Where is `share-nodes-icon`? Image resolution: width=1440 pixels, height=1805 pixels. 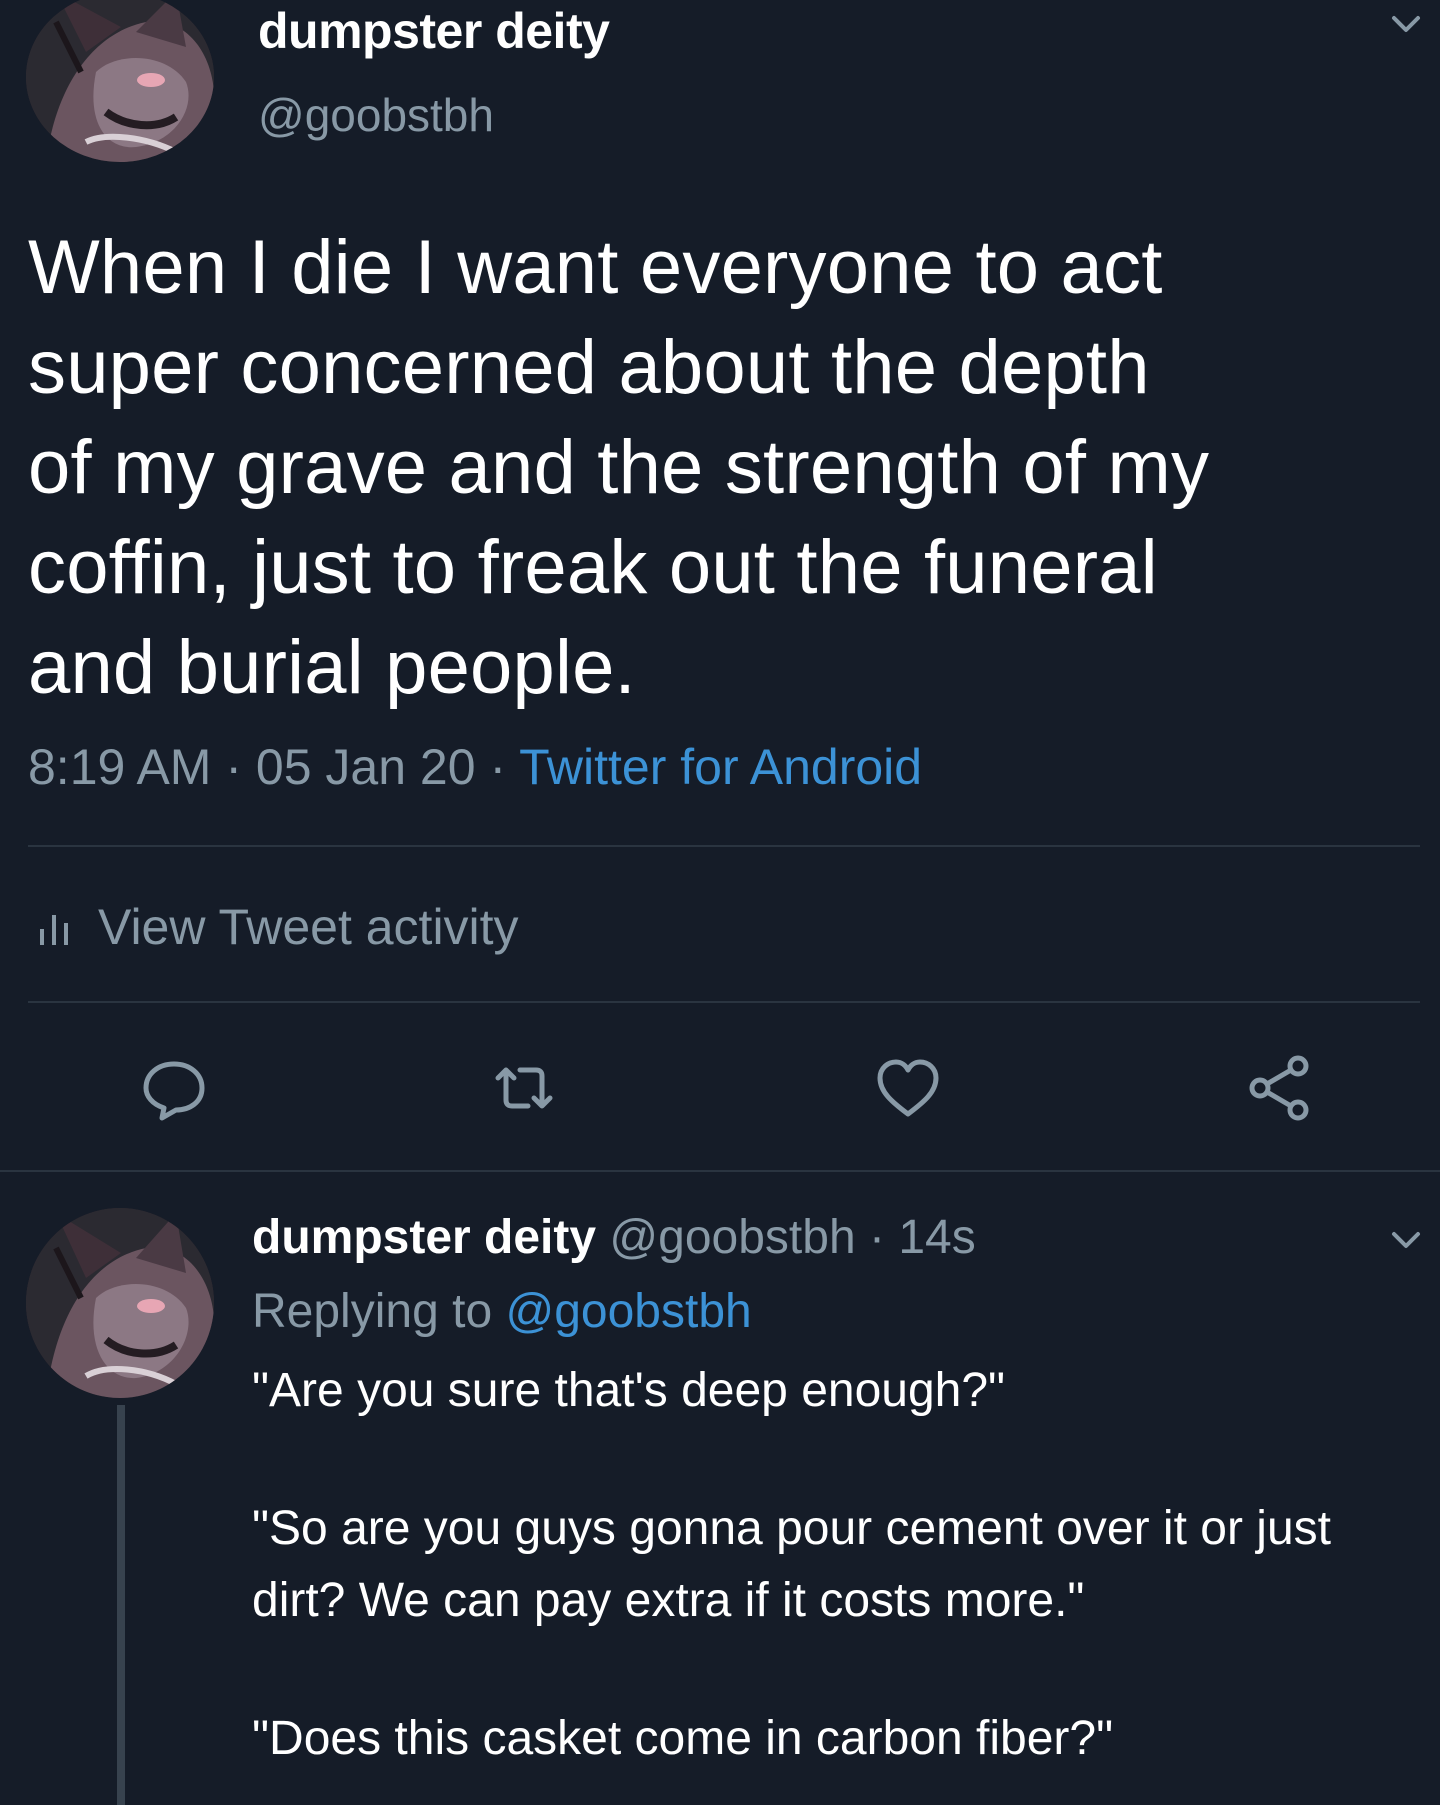
share-nodes-icon is located at coordinates (1279, 1088).